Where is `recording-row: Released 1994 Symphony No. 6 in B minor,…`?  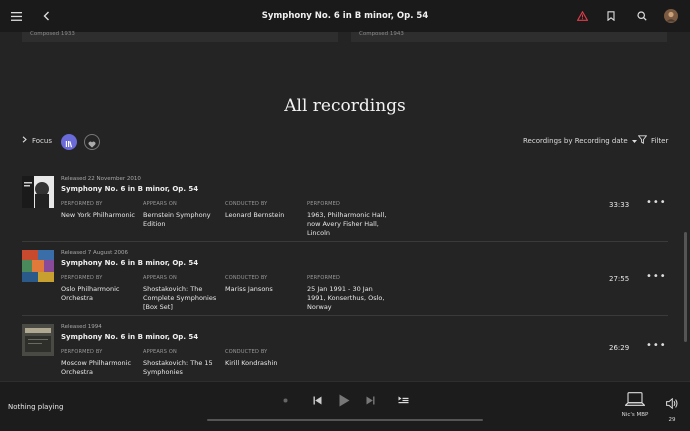
recording-row: Released 1994 Symphony No. 6 in B minor,… is located at coordinates (345, 350).